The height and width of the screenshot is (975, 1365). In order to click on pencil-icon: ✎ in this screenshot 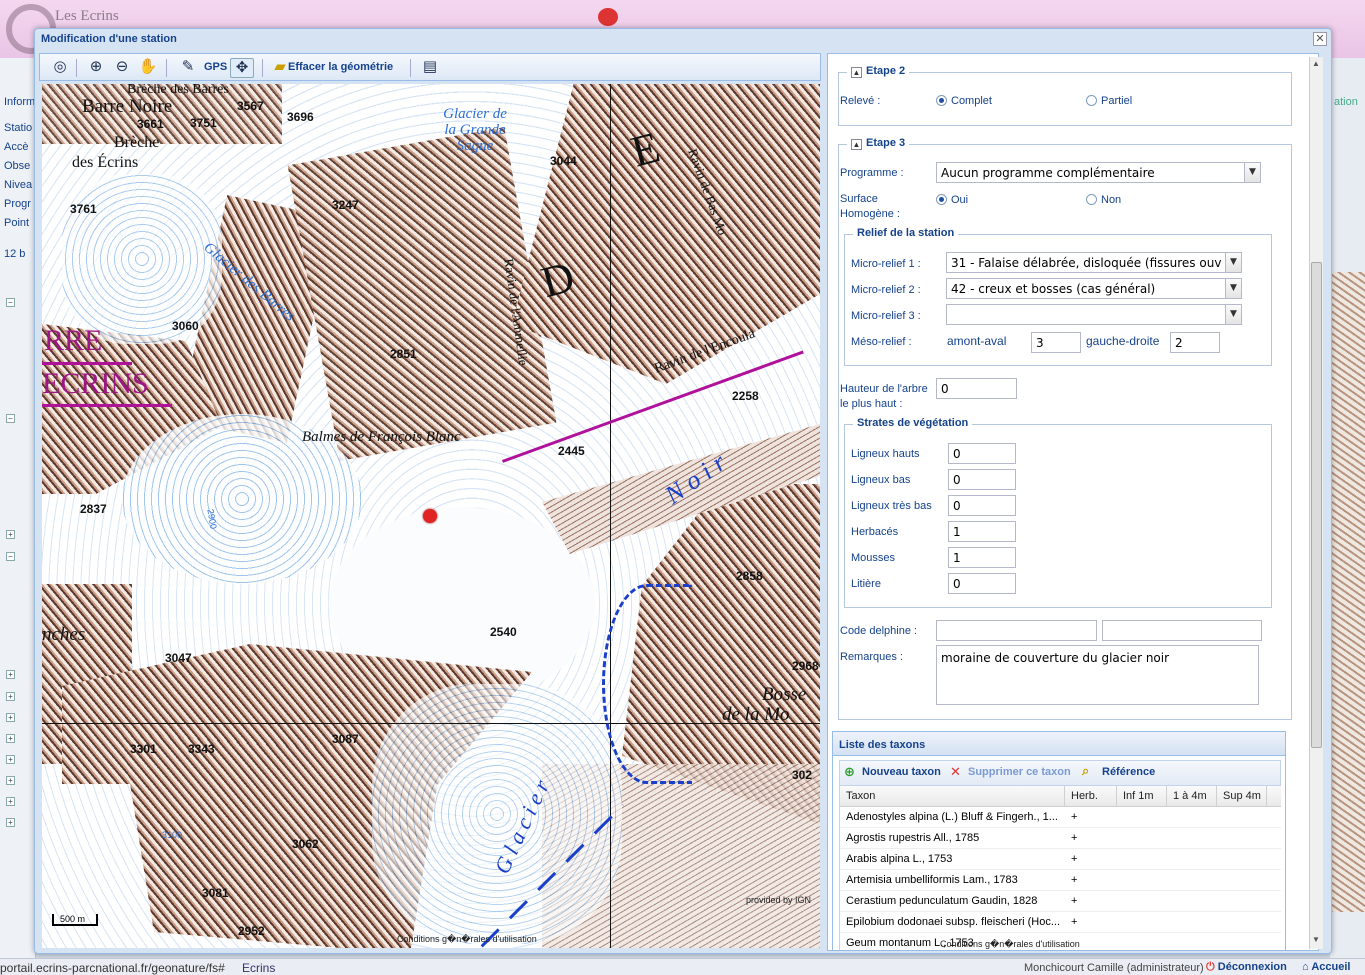, I will do `click(188, 68)`.